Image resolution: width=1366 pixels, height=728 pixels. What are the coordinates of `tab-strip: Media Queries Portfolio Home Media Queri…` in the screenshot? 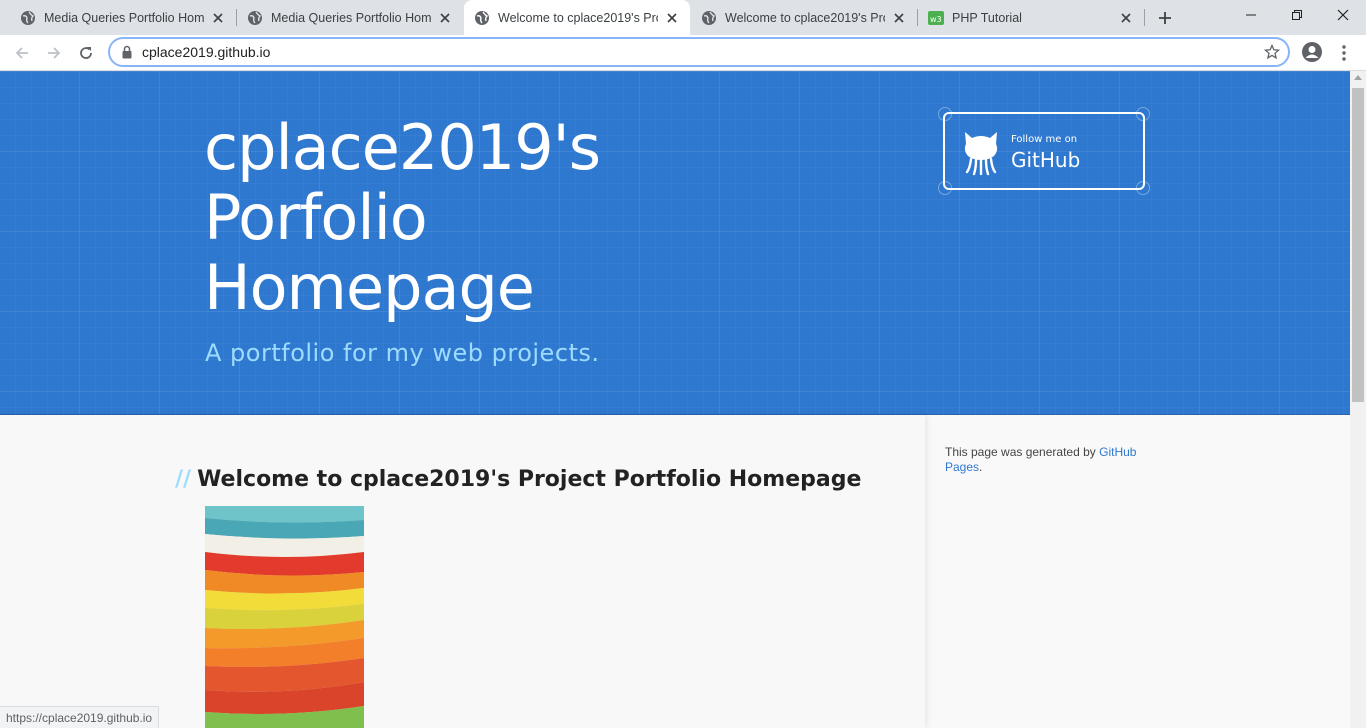 It's located at (683, 17).